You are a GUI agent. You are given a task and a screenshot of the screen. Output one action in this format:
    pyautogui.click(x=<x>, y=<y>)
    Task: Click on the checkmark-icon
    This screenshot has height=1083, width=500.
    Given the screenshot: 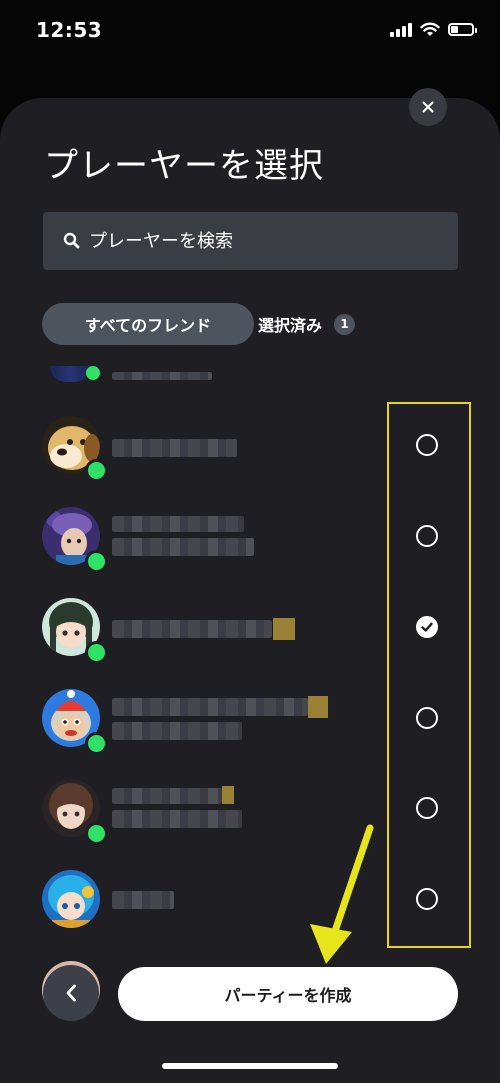 What is the action you would take?
    pyautogui.click(x=427, y=627)
    